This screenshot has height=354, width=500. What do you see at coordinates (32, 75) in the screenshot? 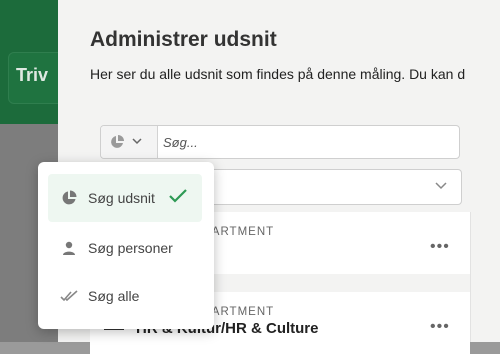
I see `background-tab-label: Triv` at bounding box center [32, 75].